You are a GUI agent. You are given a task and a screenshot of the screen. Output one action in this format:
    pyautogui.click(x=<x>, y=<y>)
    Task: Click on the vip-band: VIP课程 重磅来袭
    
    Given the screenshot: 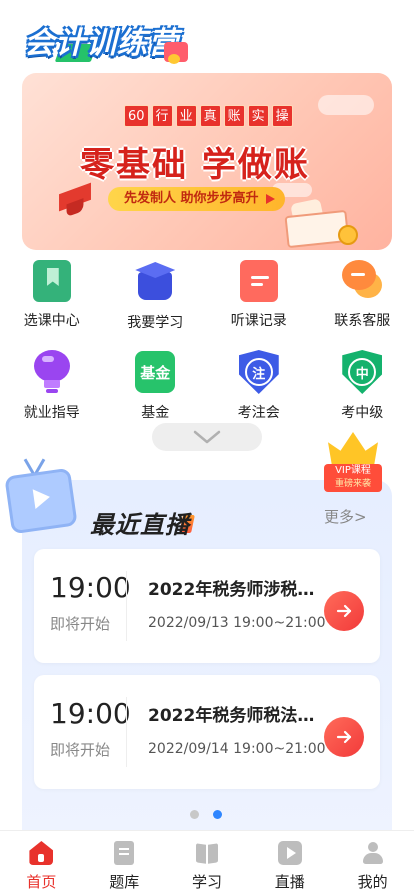 What is the action you would take?
    pyautogui.click(x=353, y=478)
    